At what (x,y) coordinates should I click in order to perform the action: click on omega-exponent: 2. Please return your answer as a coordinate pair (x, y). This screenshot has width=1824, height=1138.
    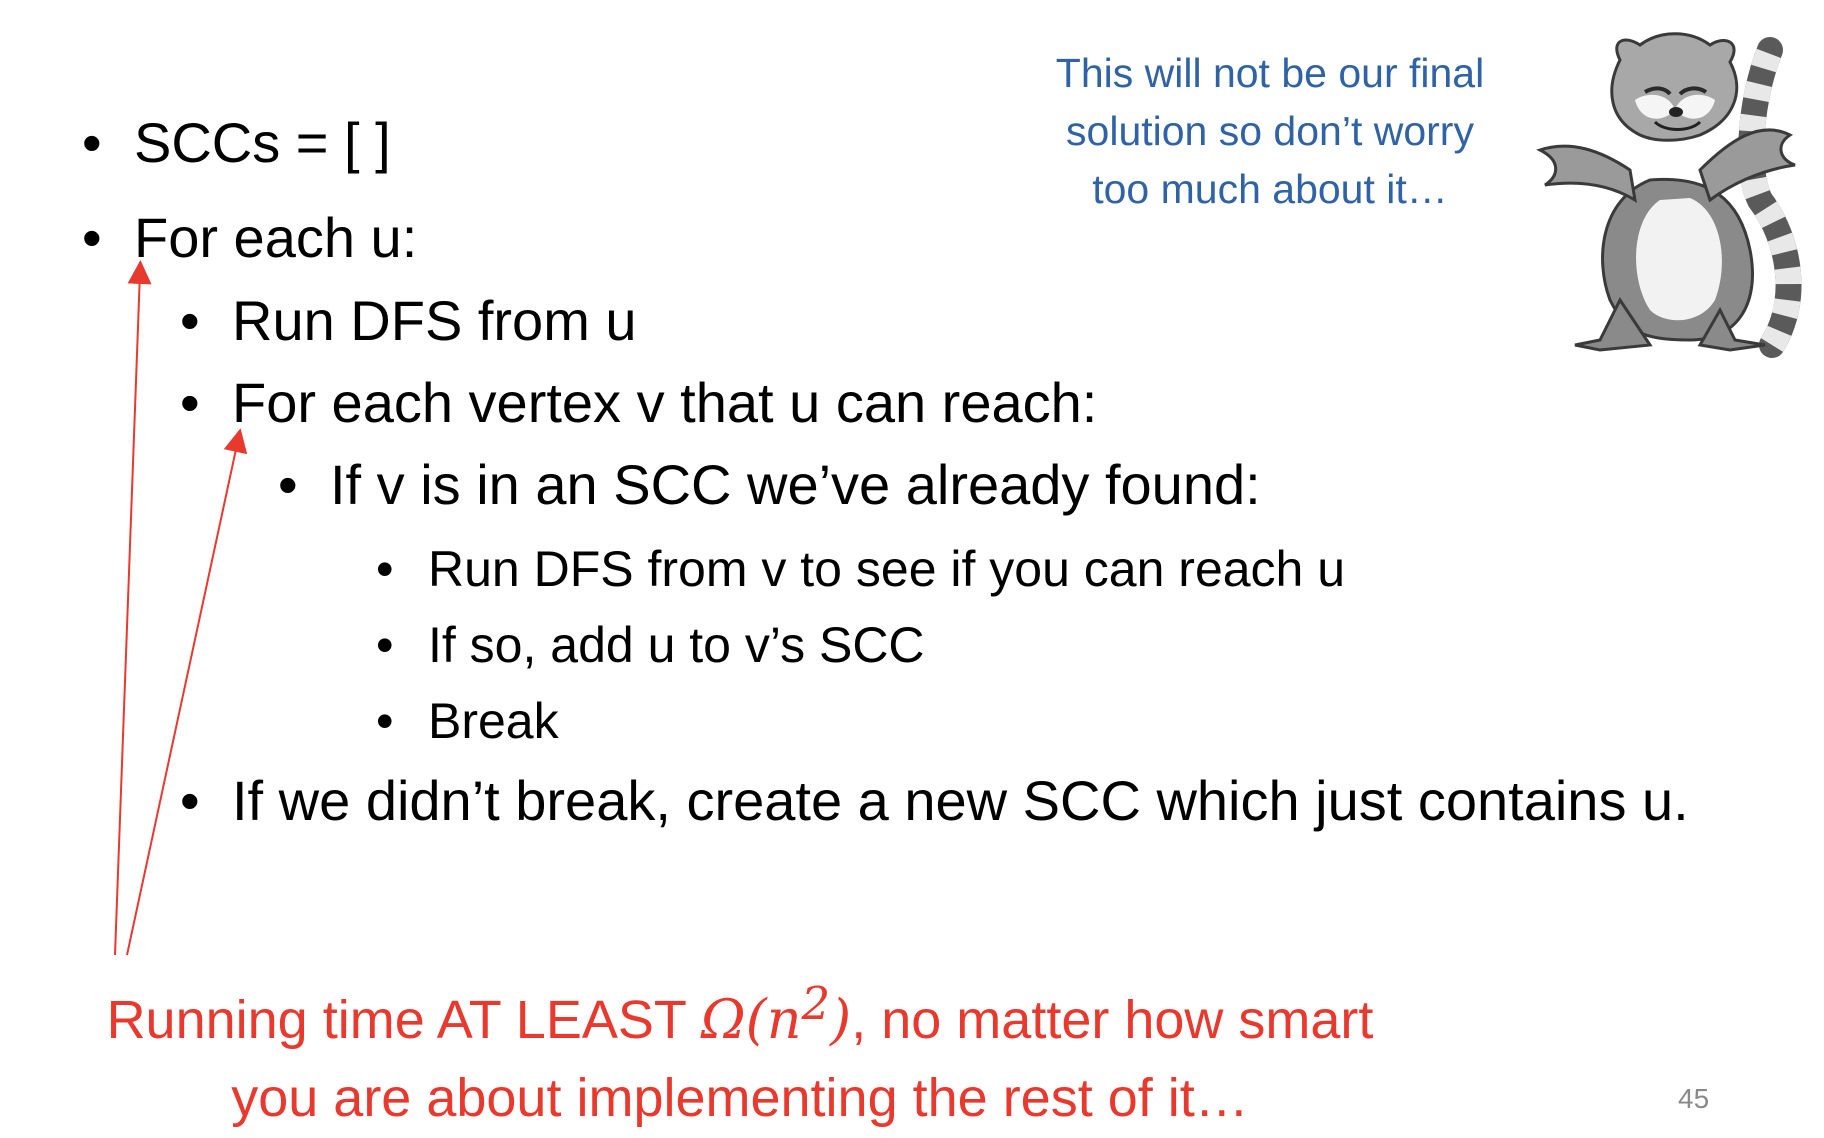
    Looking at the image, I should click on (816, 1003).